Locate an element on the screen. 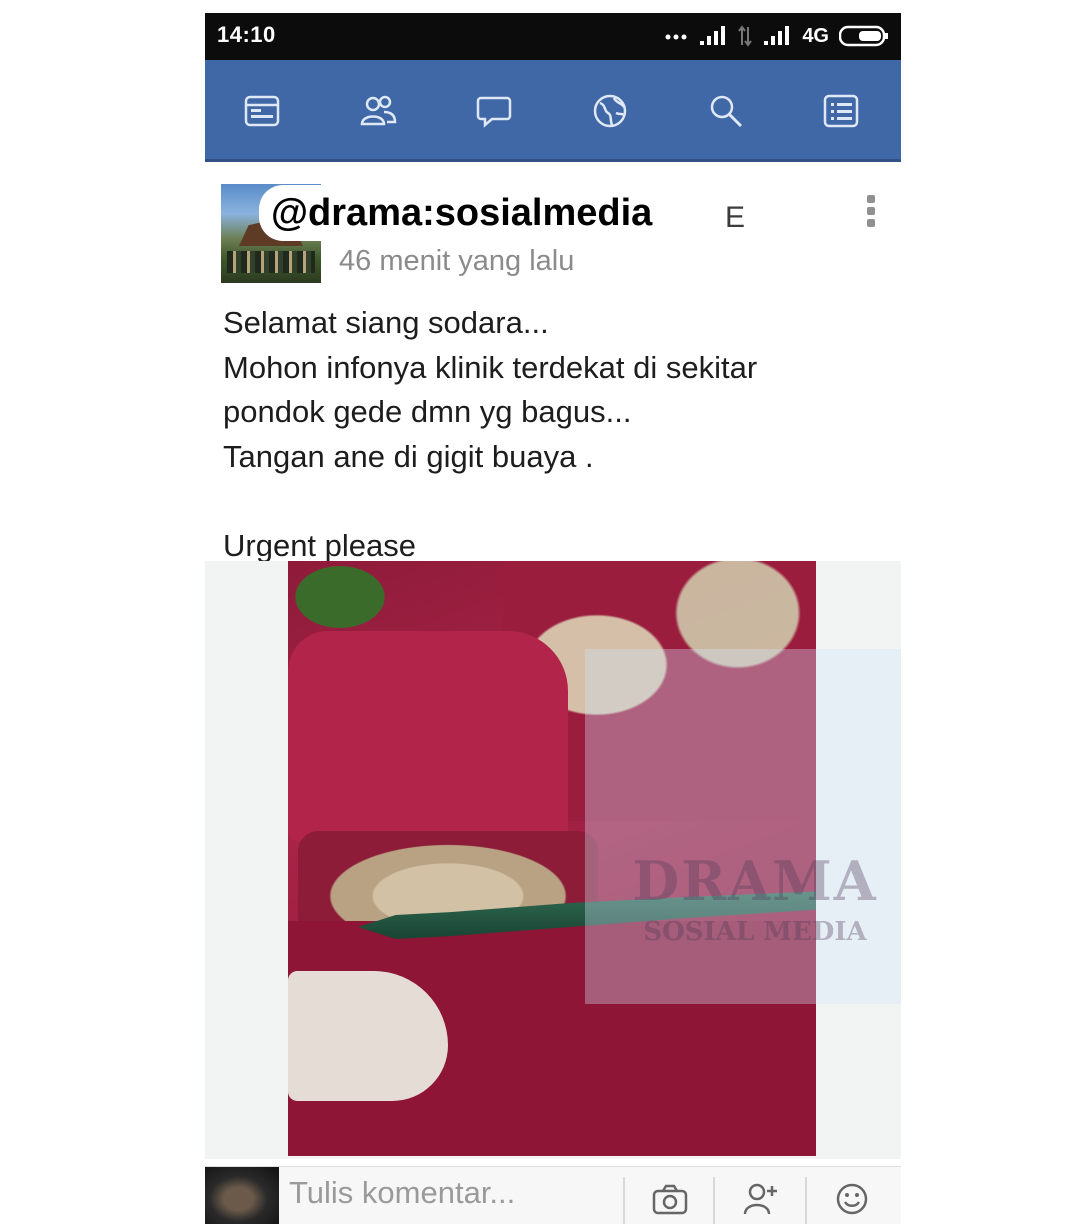  commenter-avatar is located at coordinates (242, 1195).